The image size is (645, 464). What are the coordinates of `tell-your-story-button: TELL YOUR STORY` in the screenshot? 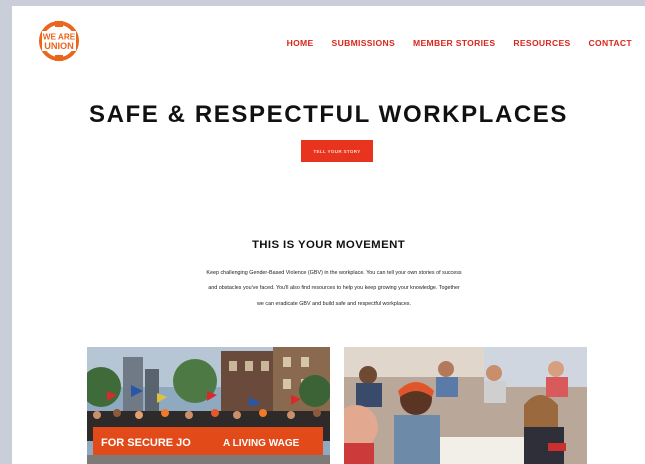 It's located at (337, 151).